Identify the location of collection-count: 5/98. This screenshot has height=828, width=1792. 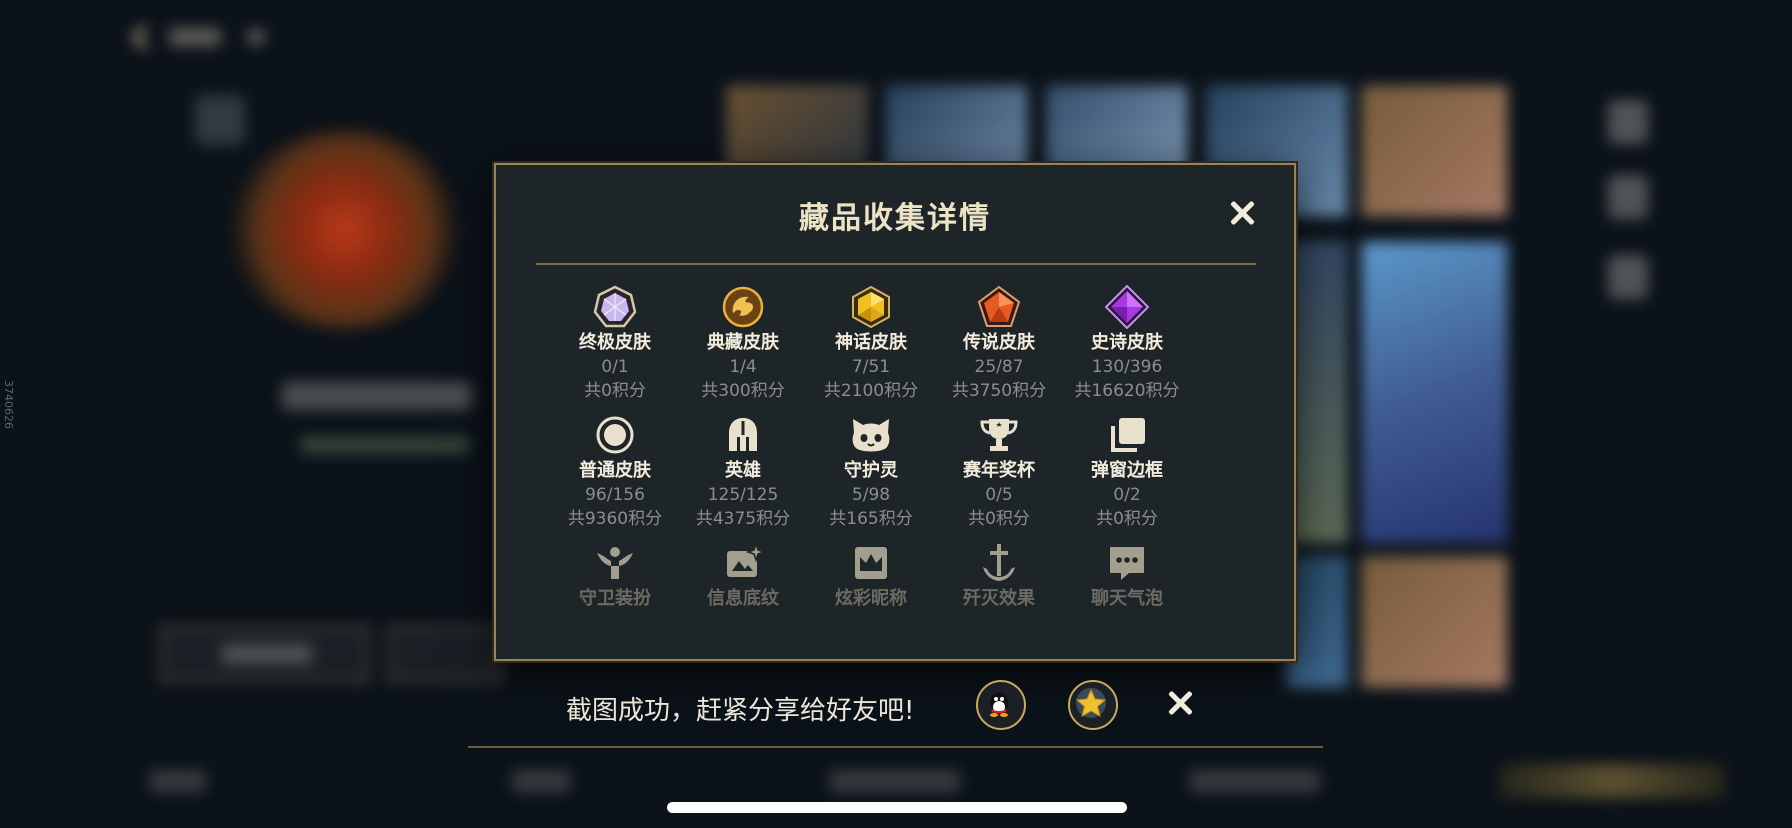
(871, 495).